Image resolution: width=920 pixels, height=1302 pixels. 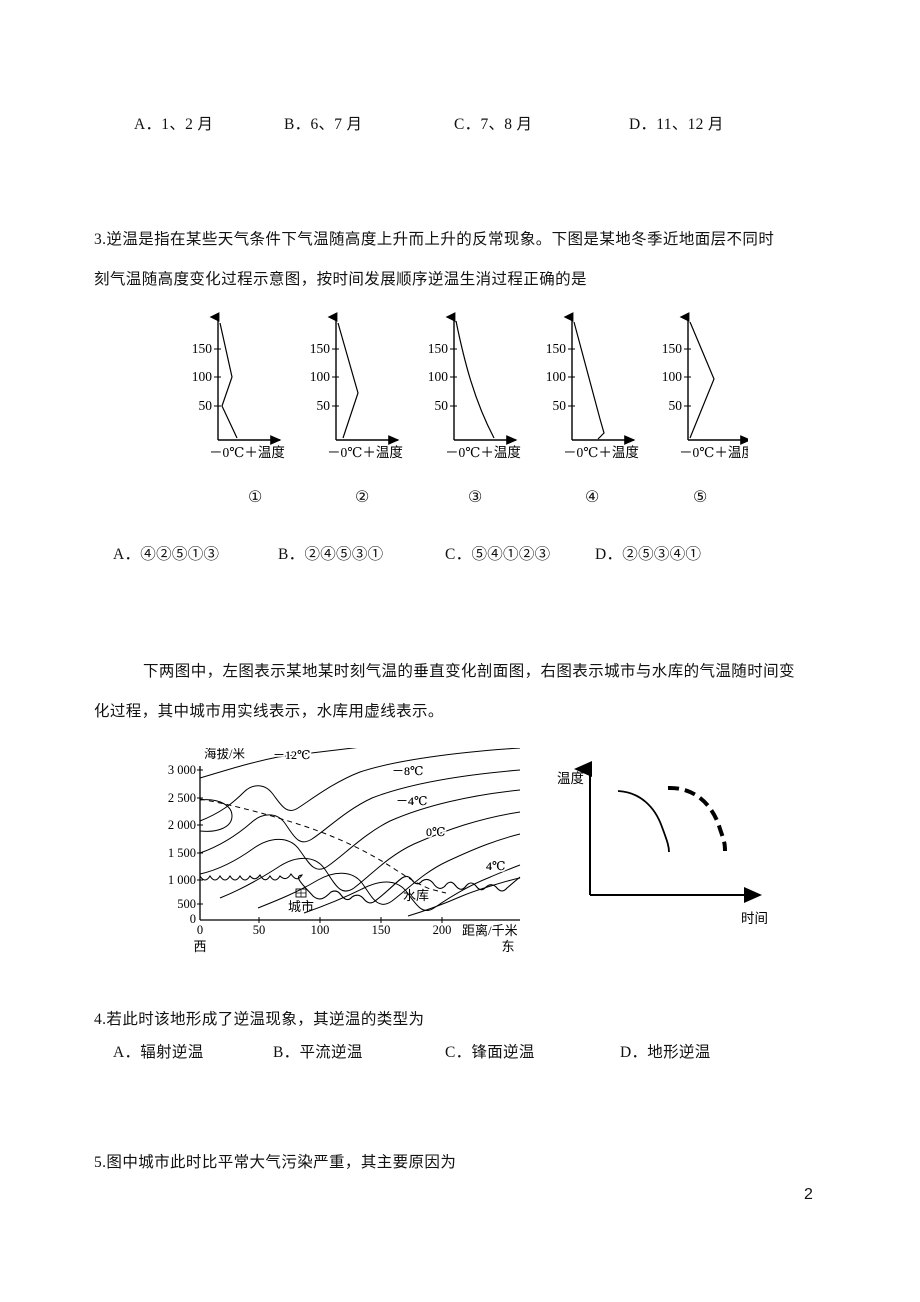 What do you see at coordinates (433, 1051) in the screenshot?
I see `question4-options: A．辐射逆温 B．平流逆温 C．锋面逆温 D．地形逆温` at bounding box center [433, 1051].